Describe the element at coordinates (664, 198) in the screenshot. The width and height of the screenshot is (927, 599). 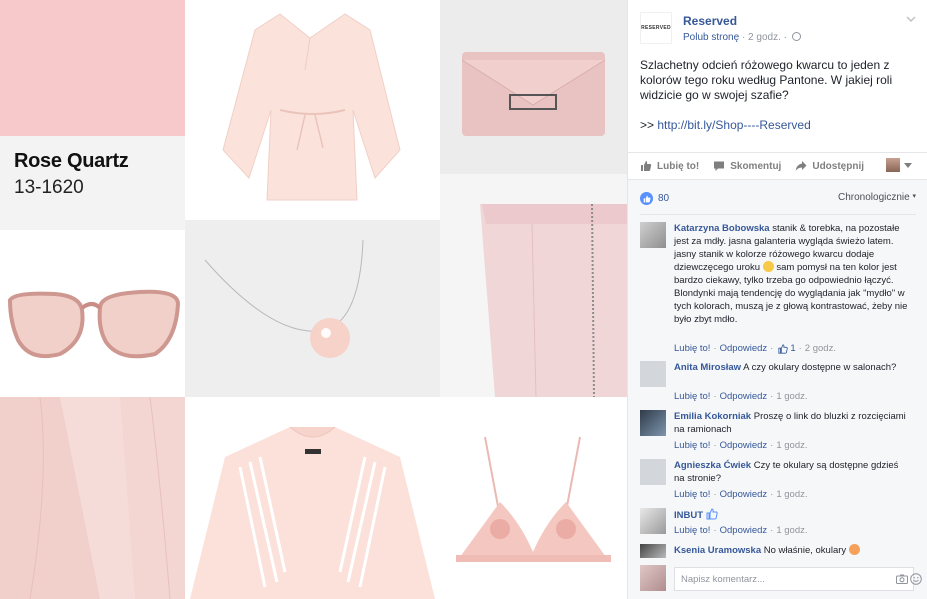
I see `likes-count: 80` at that location.